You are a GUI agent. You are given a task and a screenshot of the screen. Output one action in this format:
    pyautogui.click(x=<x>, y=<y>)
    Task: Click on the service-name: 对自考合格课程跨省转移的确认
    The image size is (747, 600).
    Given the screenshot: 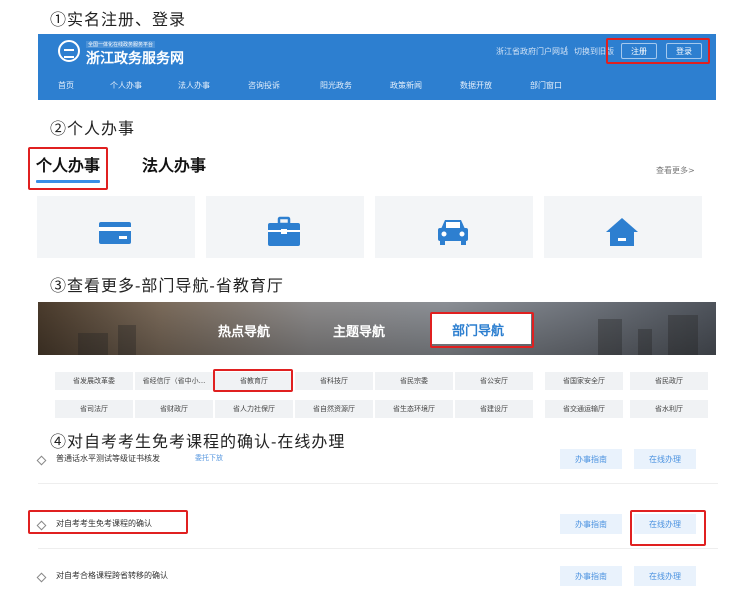 What is the action you would take?
    pyautogui.click(x=112, y=575)
    